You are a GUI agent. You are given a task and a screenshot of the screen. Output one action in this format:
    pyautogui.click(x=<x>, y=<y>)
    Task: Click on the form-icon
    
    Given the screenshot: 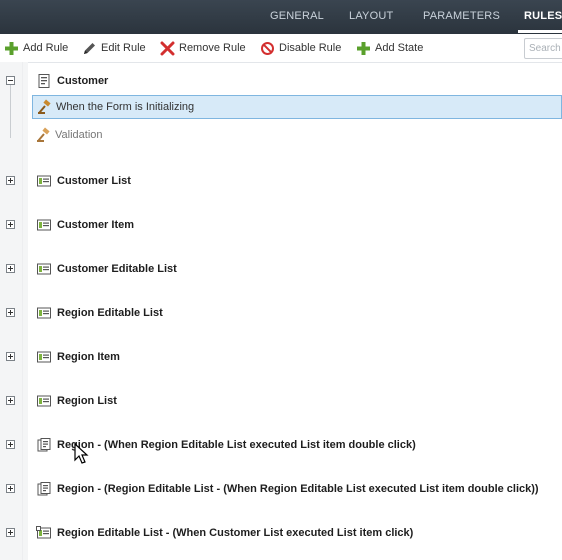 What is the action you would take?
    pyautogui.click(x=44, y=81)
    